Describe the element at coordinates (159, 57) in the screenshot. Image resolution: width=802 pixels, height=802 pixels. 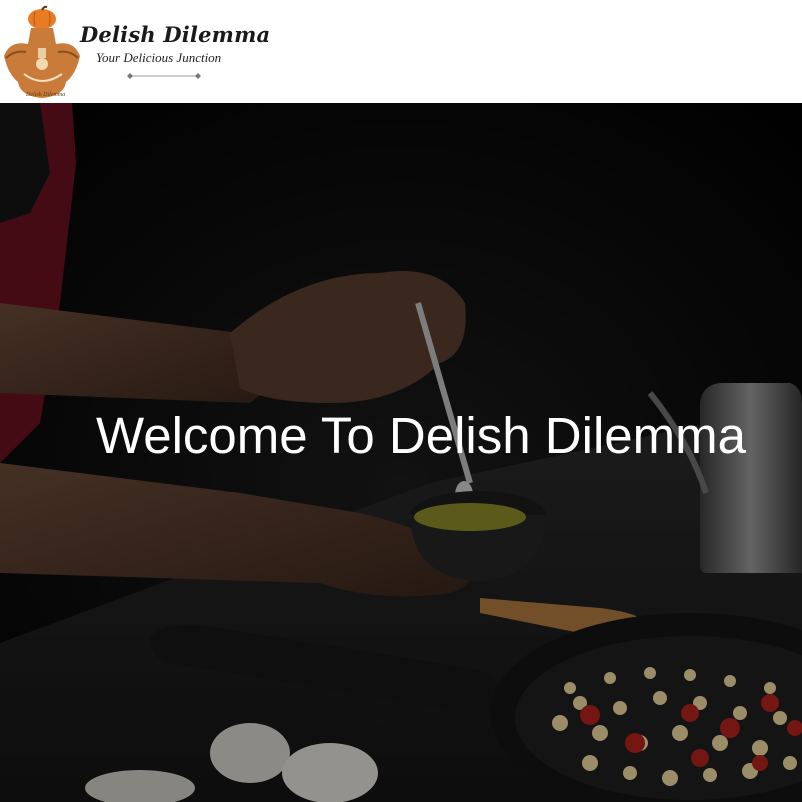
I see `site-tagline: Your Delicious Junction` at that location.